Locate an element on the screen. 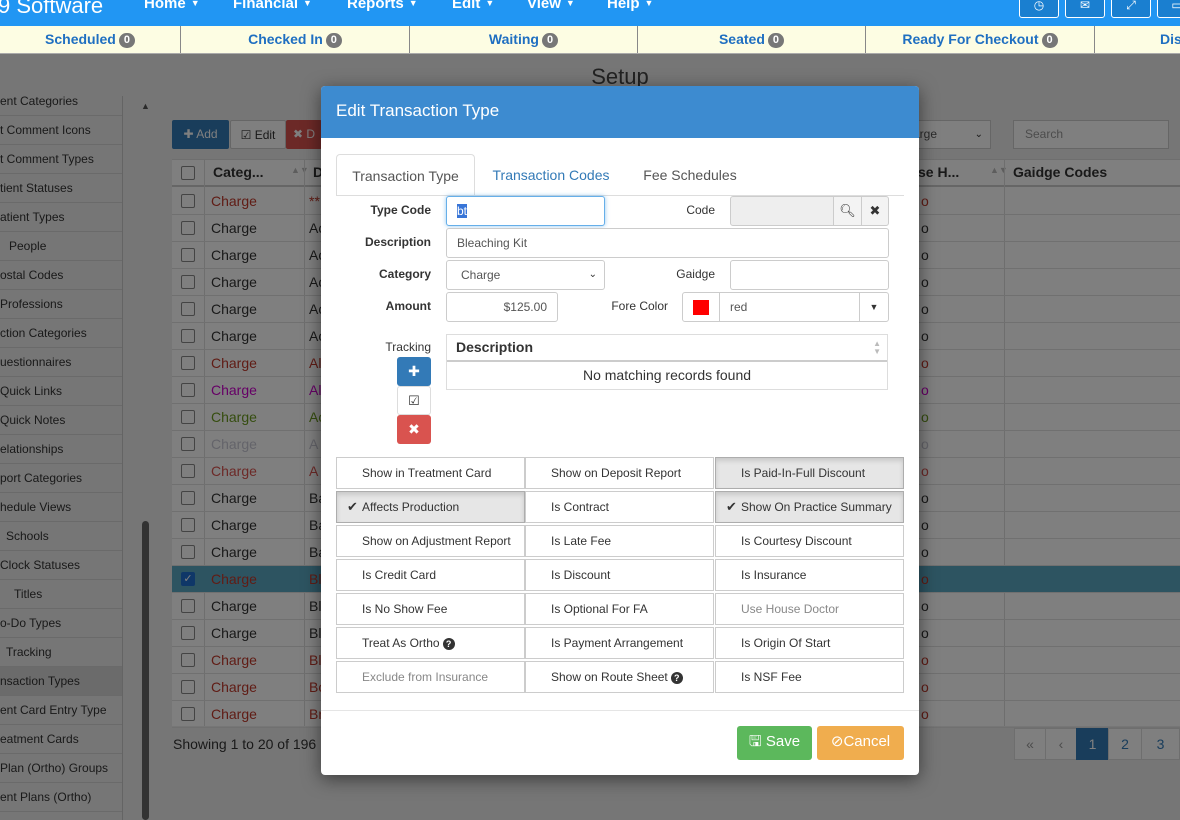  toggle-is-late-fee: Is Late Fee is located at coordinates (619, 541).